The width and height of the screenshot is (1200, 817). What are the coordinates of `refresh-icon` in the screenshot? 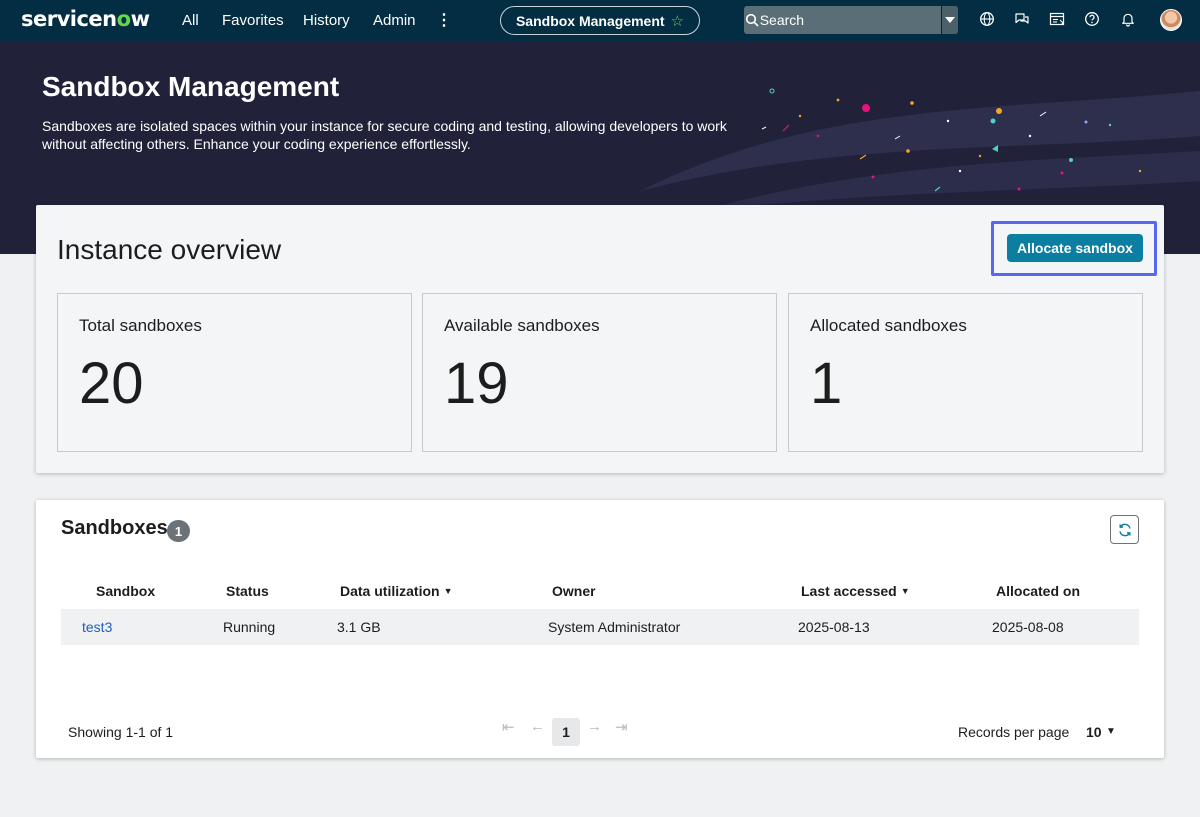 It's located at (1124, 529).